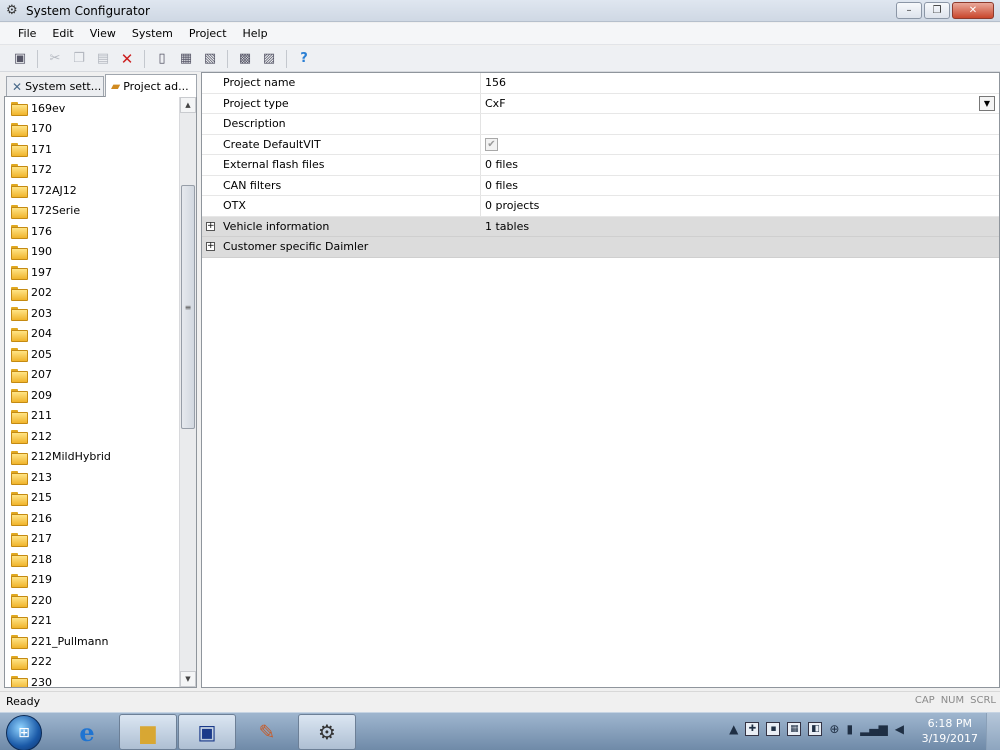  Describe the element at coordinates (92, 621) in the screenshot. I see `tree-item: 221` at that location.